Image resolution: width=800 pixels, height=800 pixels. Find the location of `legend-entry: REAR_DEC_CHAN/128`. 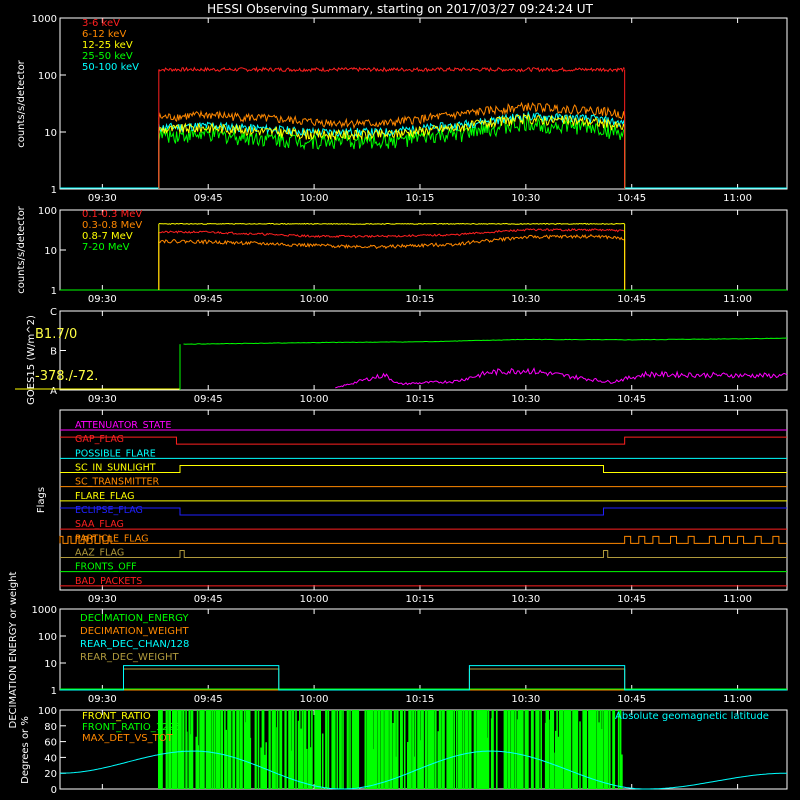

legend-entry: REAR_DEC_CHAN/128 is located at coordinates (134, 644).